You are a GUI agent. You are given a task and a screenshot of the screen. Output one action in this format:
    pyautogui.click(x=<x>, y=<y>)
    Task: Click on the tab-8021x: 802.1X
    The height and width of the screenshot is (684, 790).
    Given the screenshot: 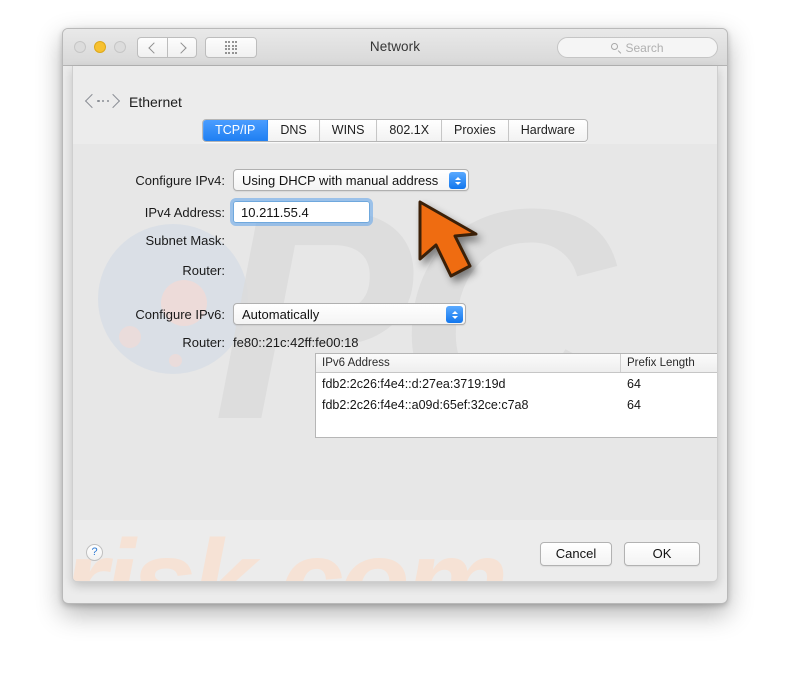 What is the action you would take?
    pyautogui.click(x=410, y=130)
    